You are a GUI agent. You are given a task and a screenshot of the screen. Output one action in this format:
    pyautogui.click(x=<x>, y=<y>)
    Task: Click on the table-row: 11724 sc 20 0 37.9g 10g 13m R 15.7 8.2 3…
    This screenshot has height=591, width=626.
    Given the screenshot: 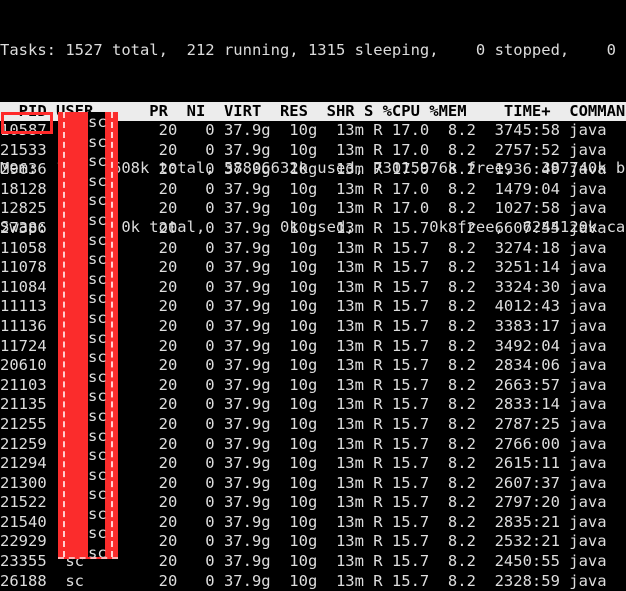 What is the action you would take?
    pyautogui.click(x=313, y=347)
    